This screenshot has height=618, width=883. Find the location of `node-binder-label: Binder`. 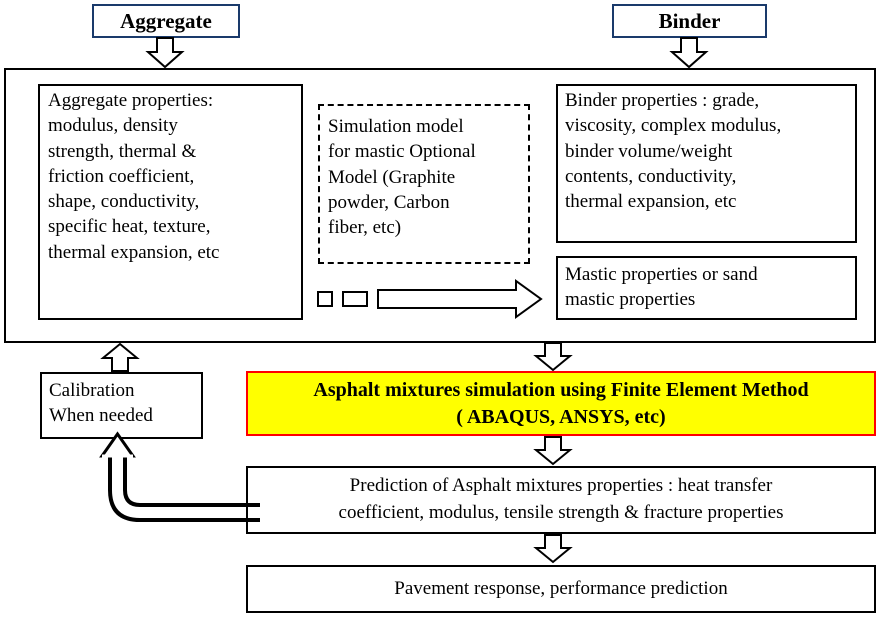

node-binder-label: Binder is located at coordinates (689, 20).